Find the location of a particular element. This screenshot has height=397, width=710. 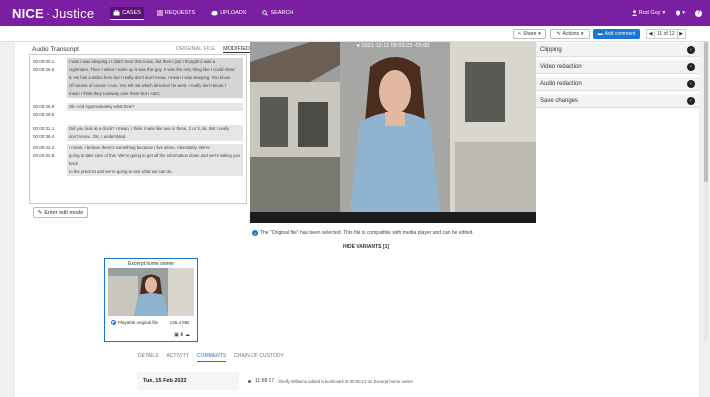

excerpt-thumbnail is located at coordinates (151, 292).